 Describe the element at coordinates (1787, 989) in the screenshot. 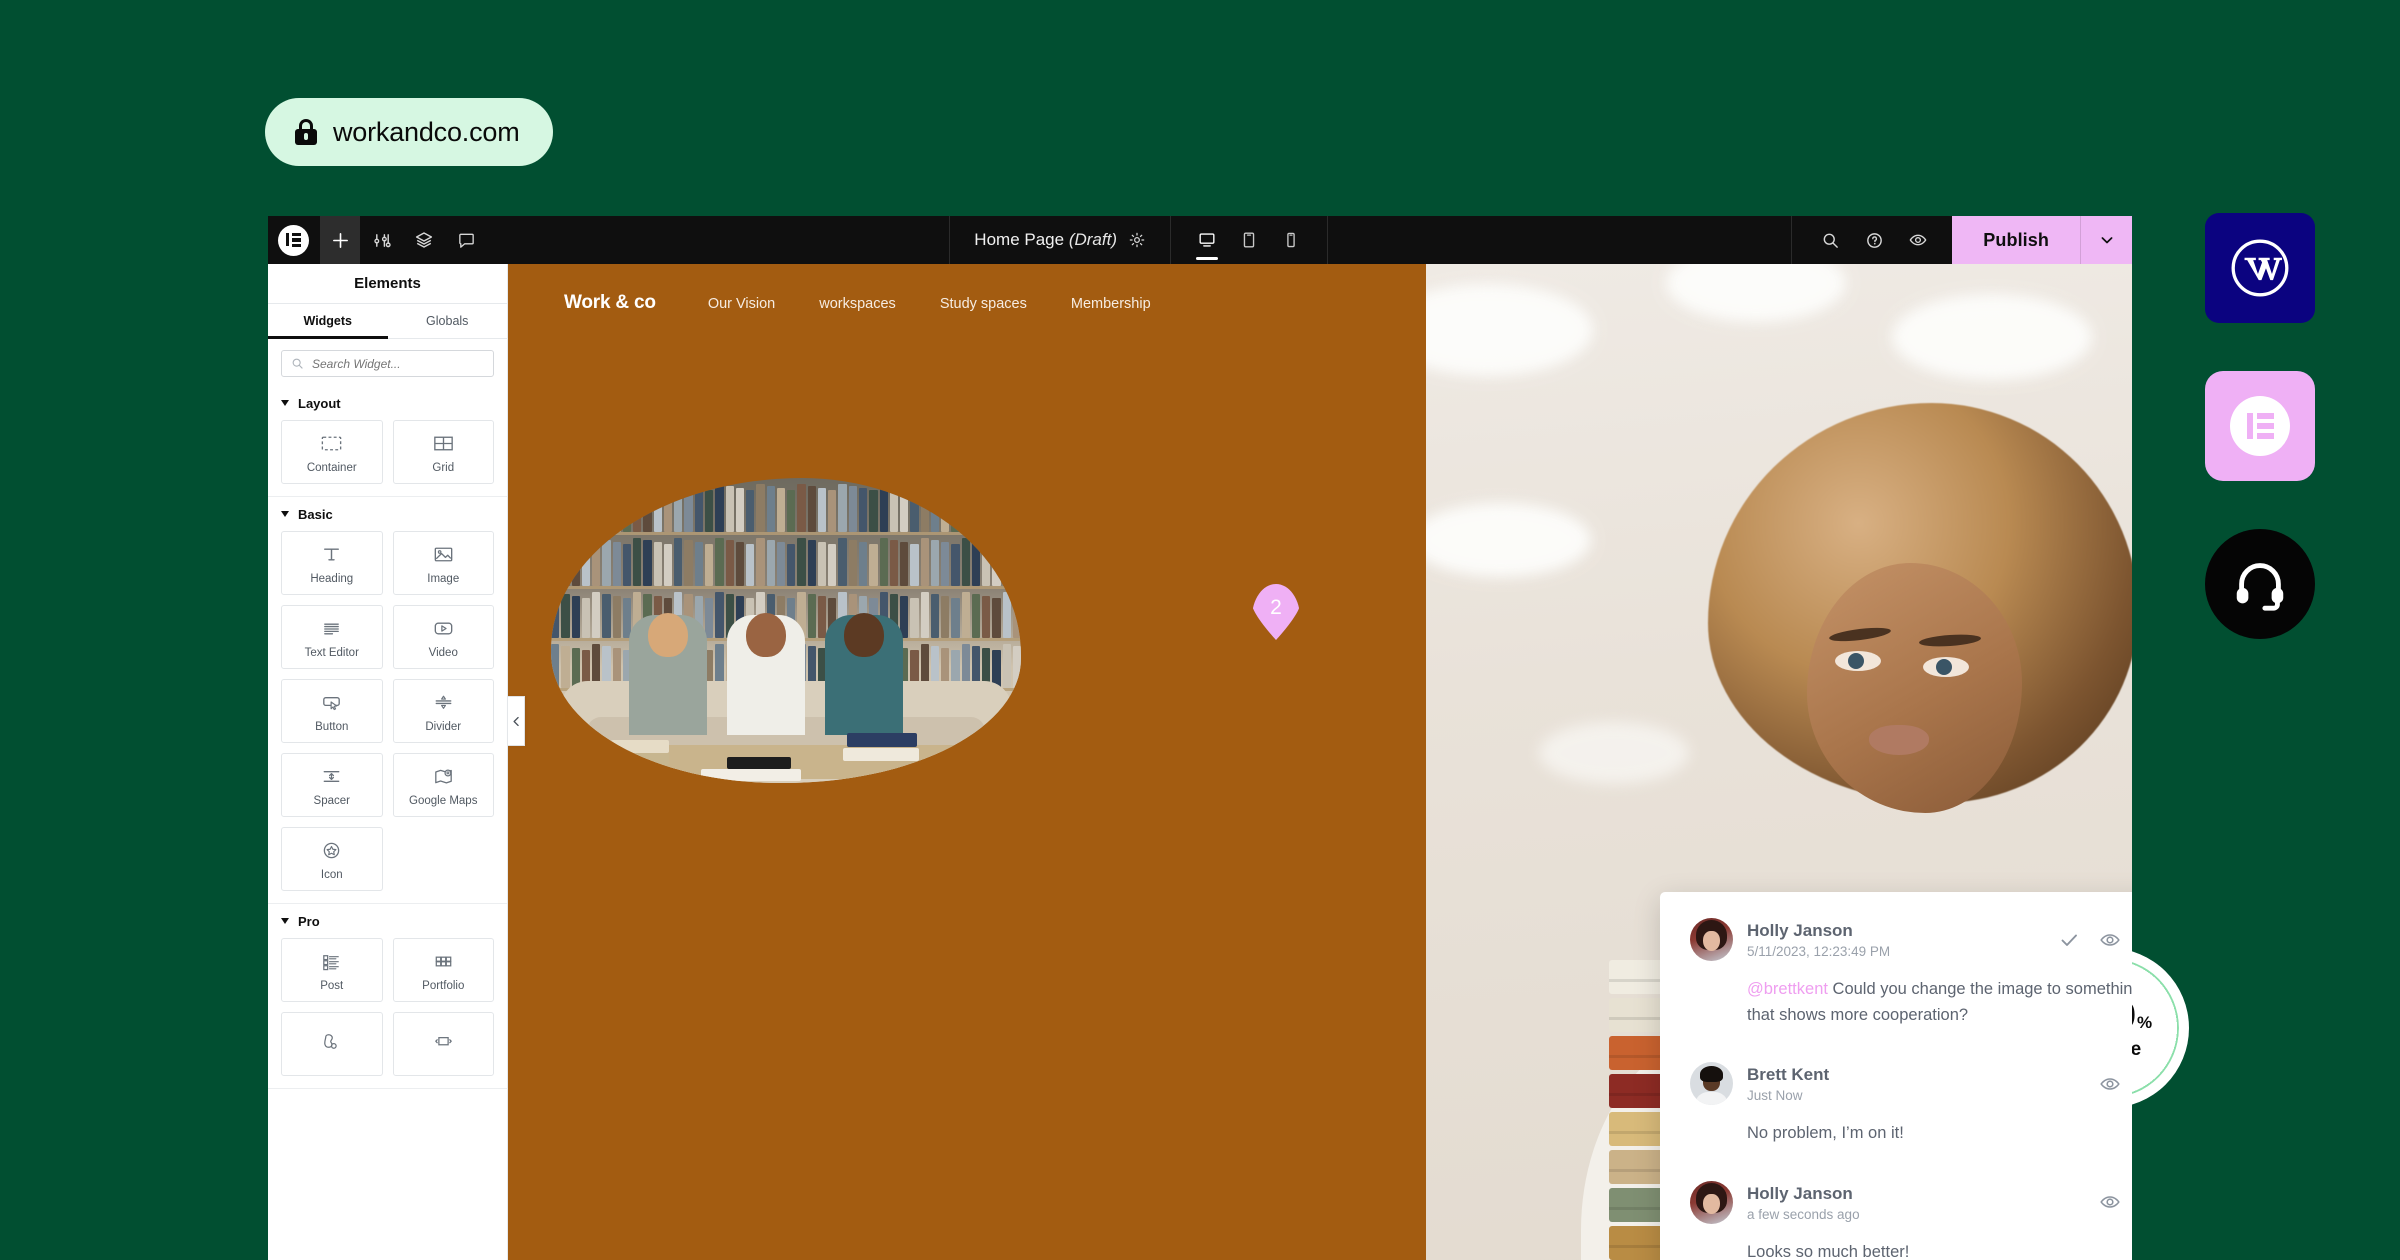

I see `note-mention: @brettkent` at that location.